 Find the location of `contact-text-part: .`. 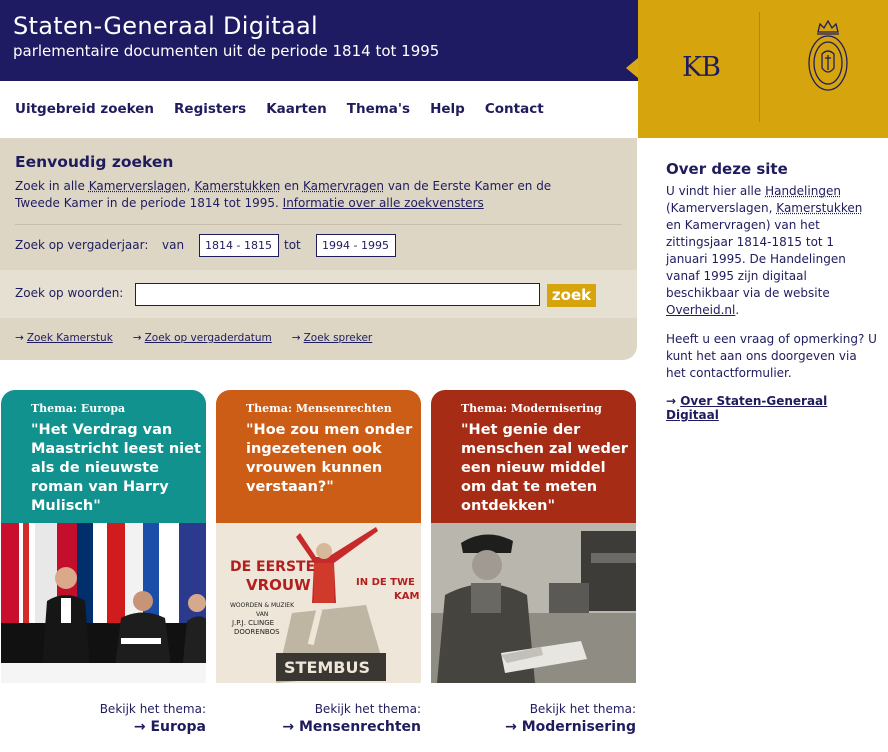

contact-text-part: . is located at coordinates (789, 373).